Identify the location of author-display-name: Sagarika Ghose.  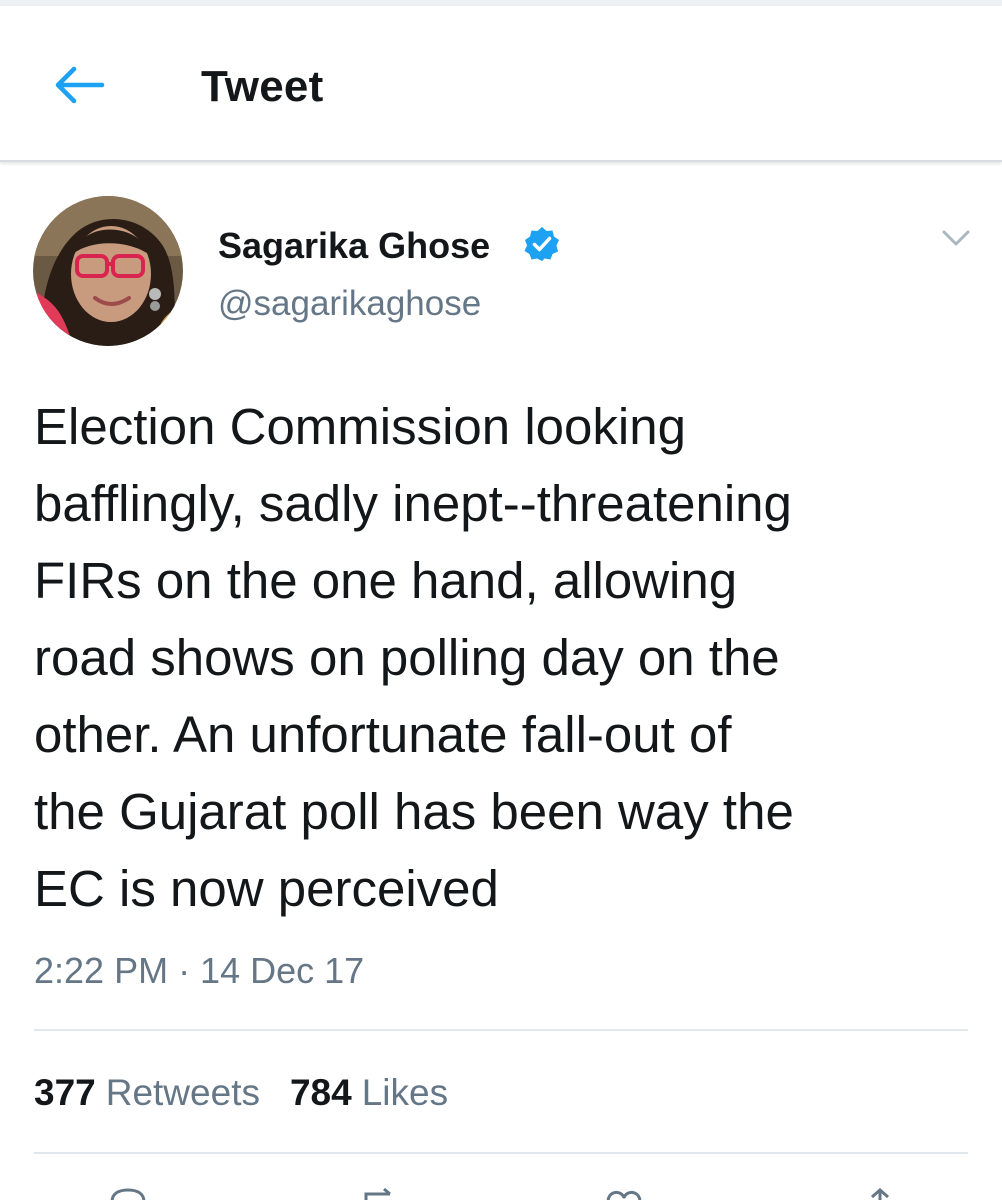
(354, 246).